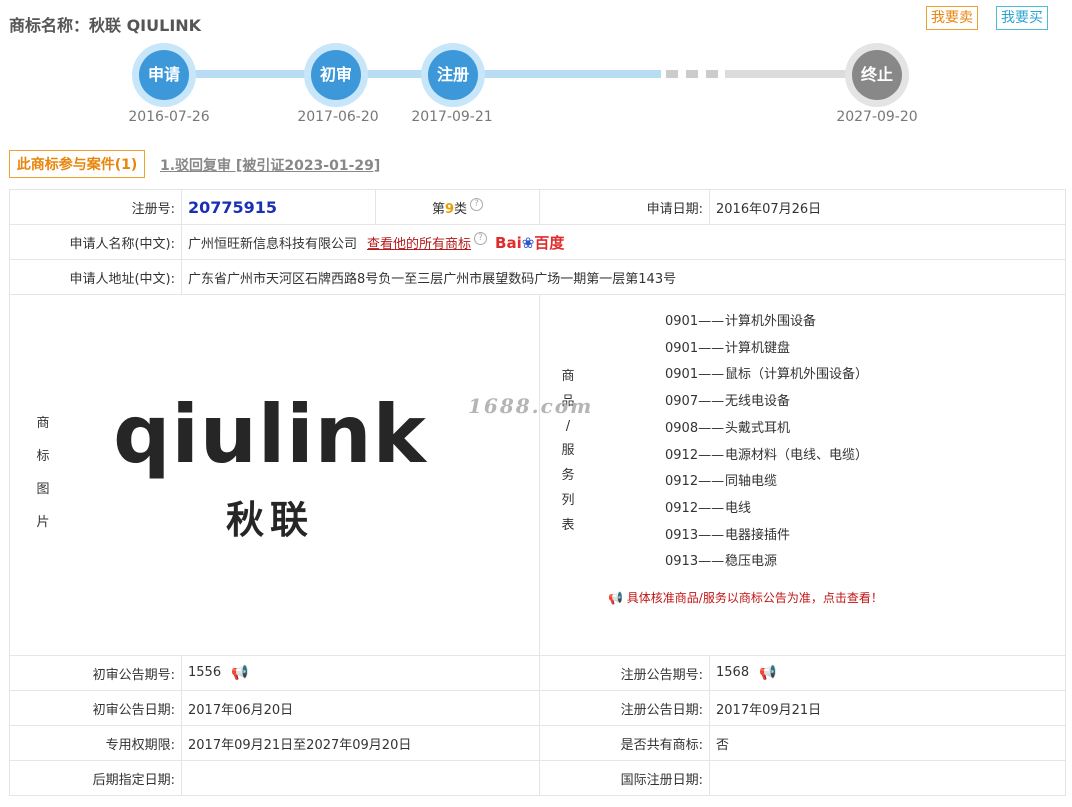 This screenshot has height=807, width=1072. I want to click on apply-date-value: 2016年07月26日, so click(887, 207).